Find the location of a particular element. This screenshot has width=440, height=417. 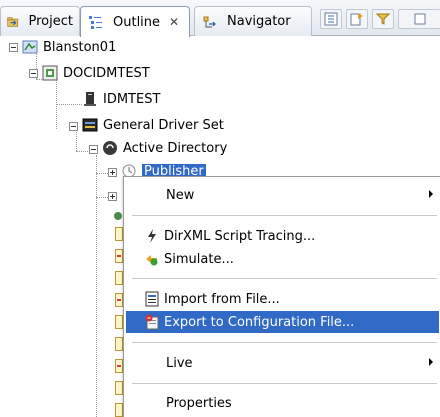

export-icon is located at coordinates (152, 322).